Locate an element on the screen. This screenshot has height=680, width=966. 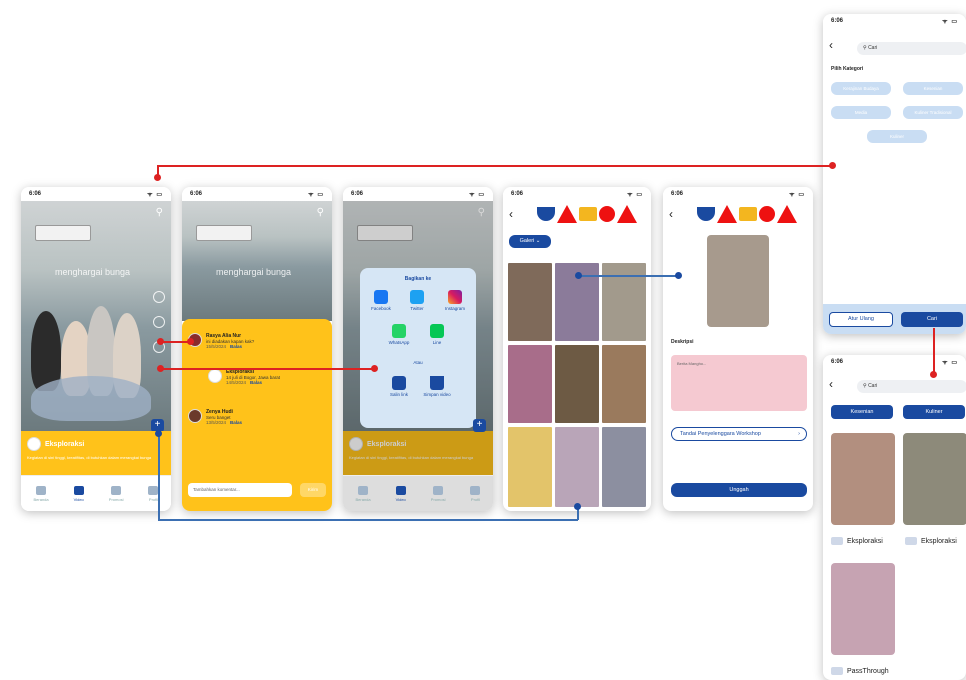
chevron-right-icon: › is located at coordinates (799, 434).